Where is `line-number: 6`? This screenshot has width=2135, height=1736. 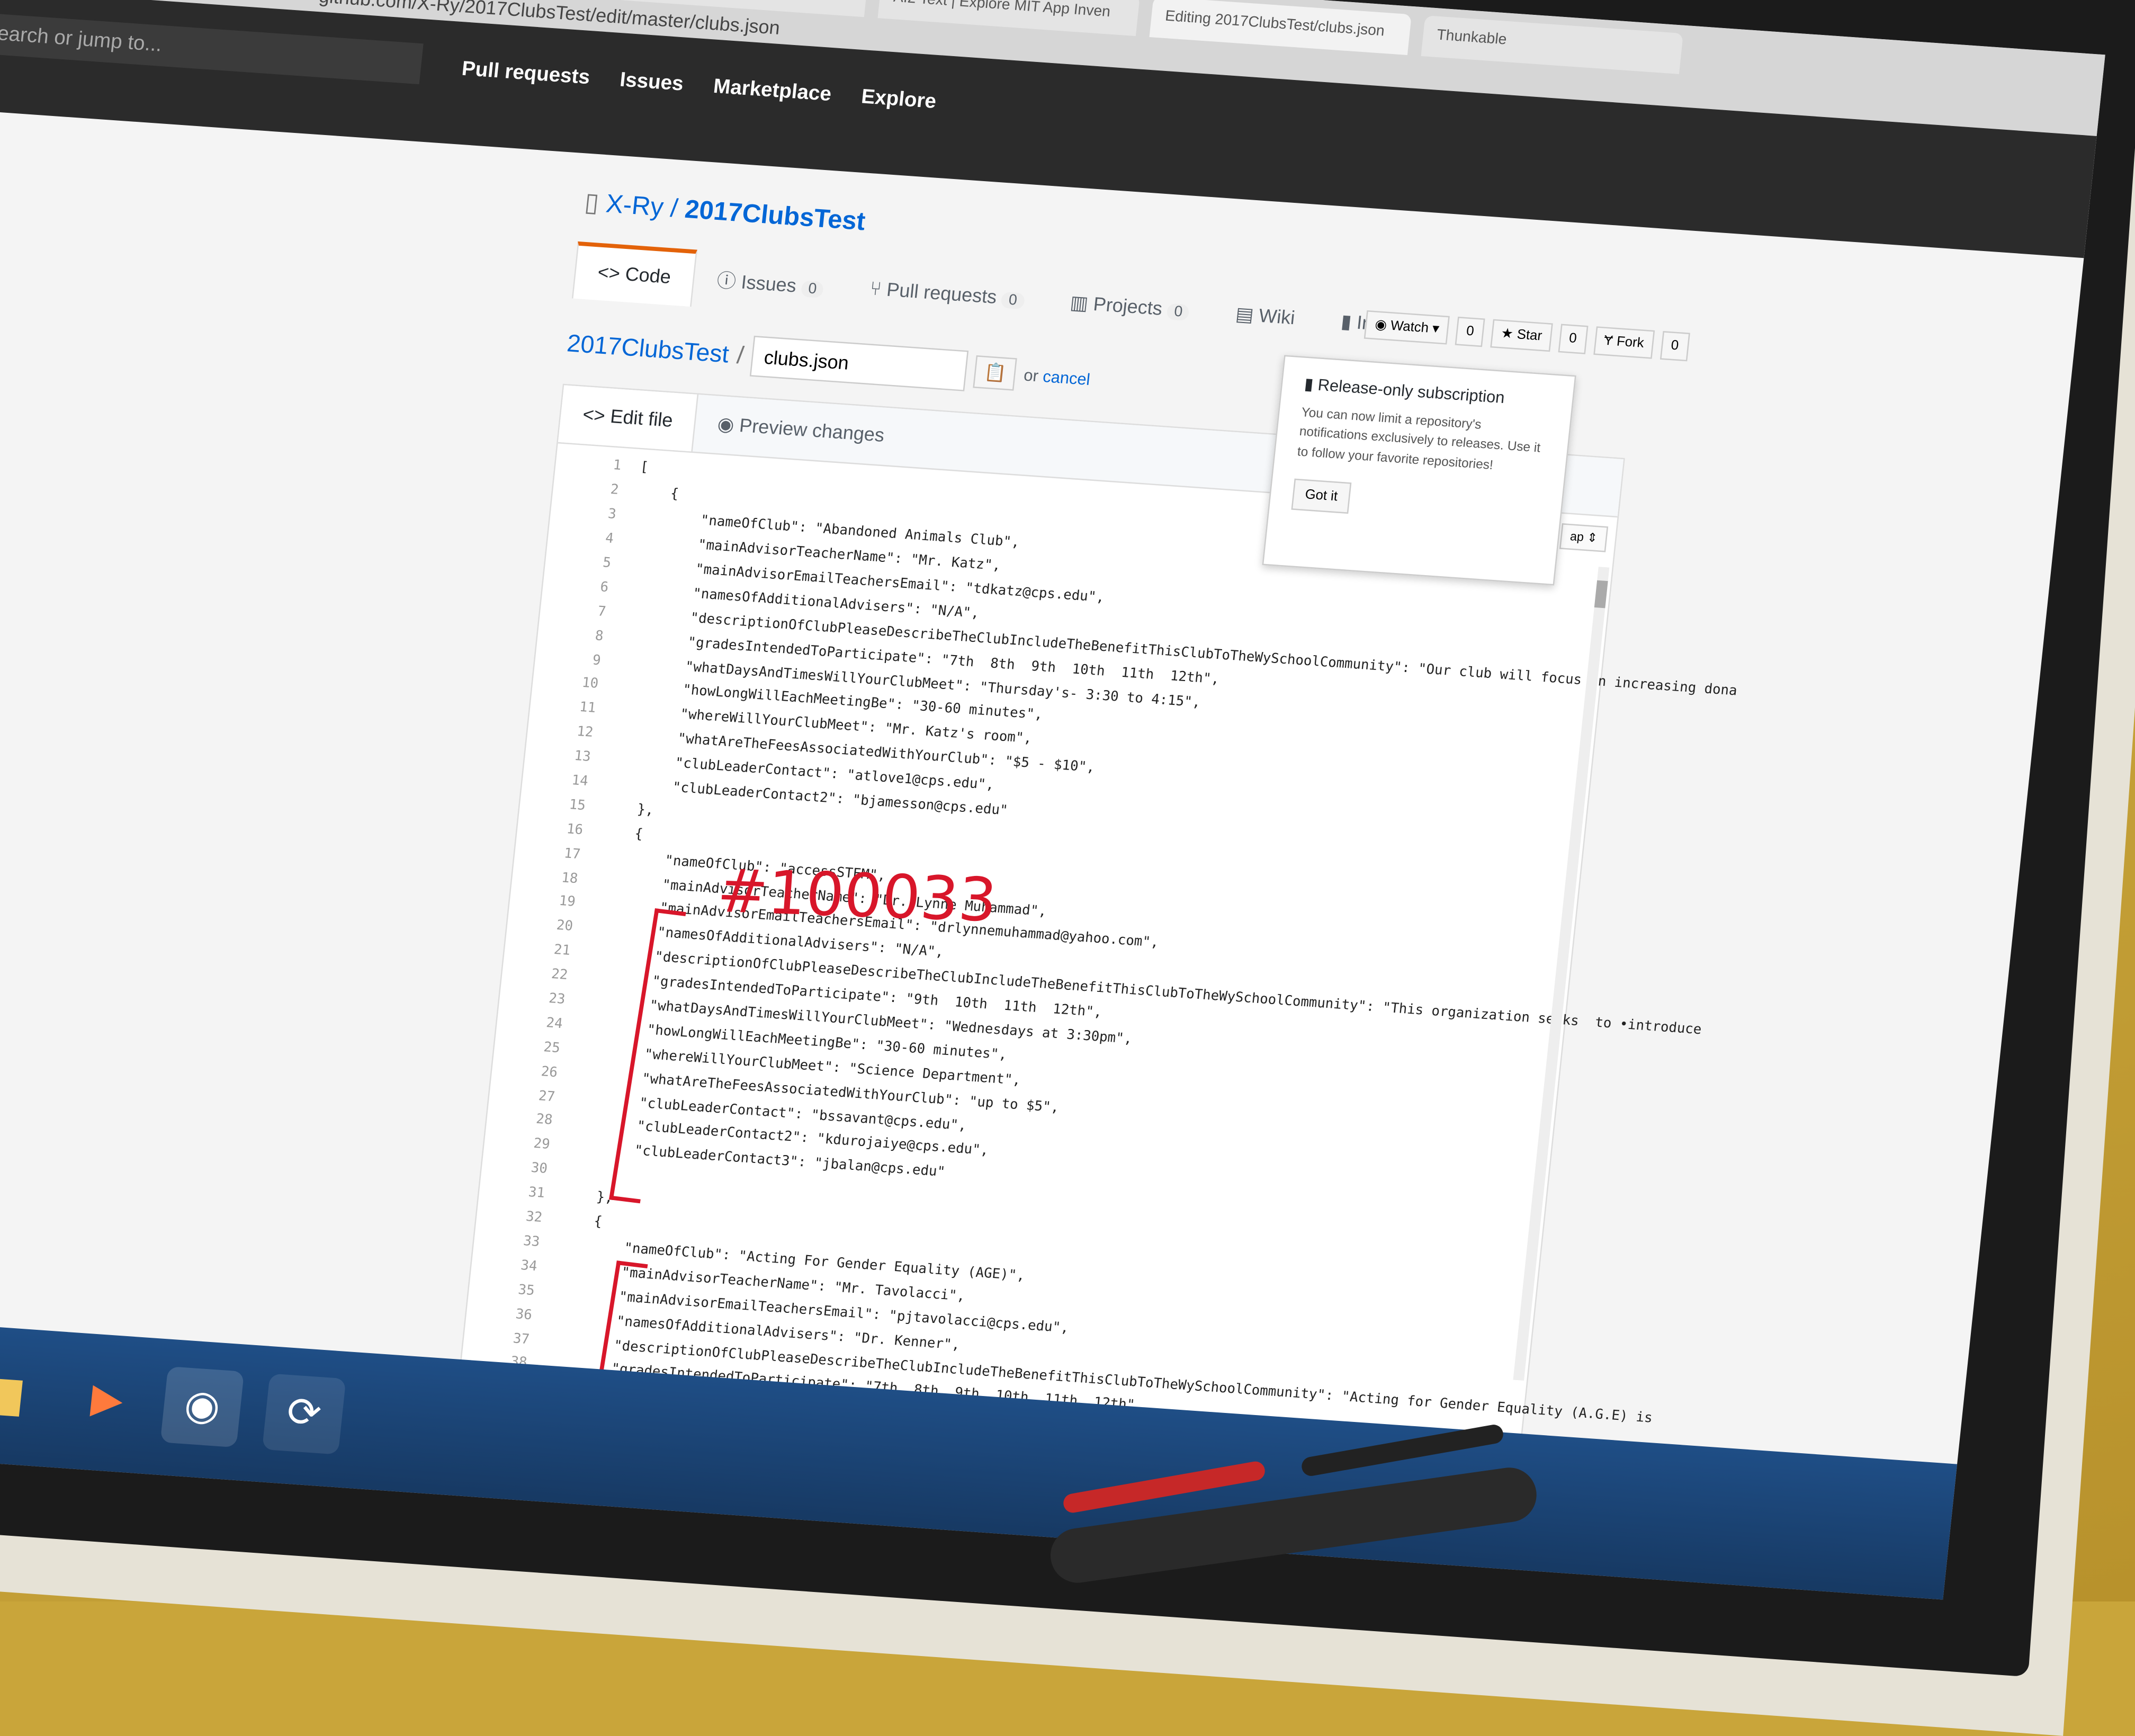 line-number: 6 is located at coordinates (604, 588).